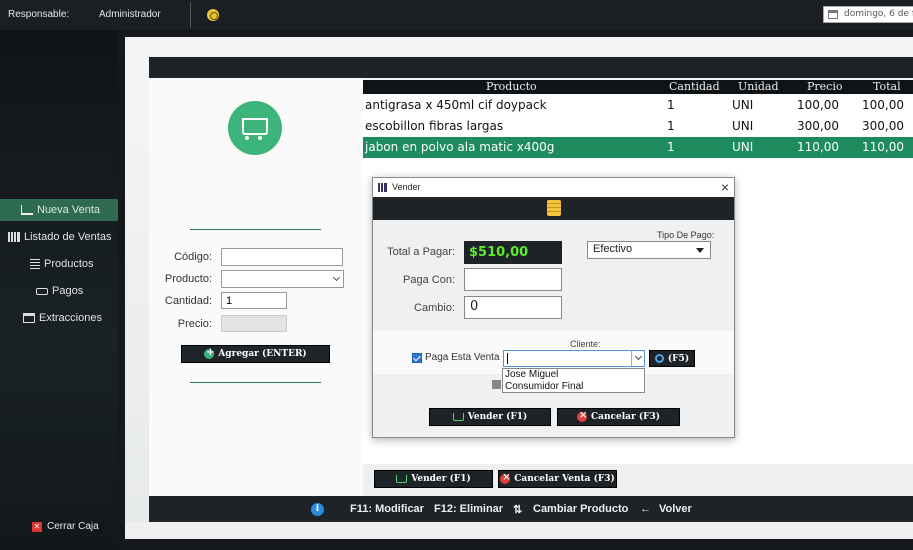  Describe the element at coordinates (513, 252) in the screenshot. I see `total-value: $510,00` at that location.